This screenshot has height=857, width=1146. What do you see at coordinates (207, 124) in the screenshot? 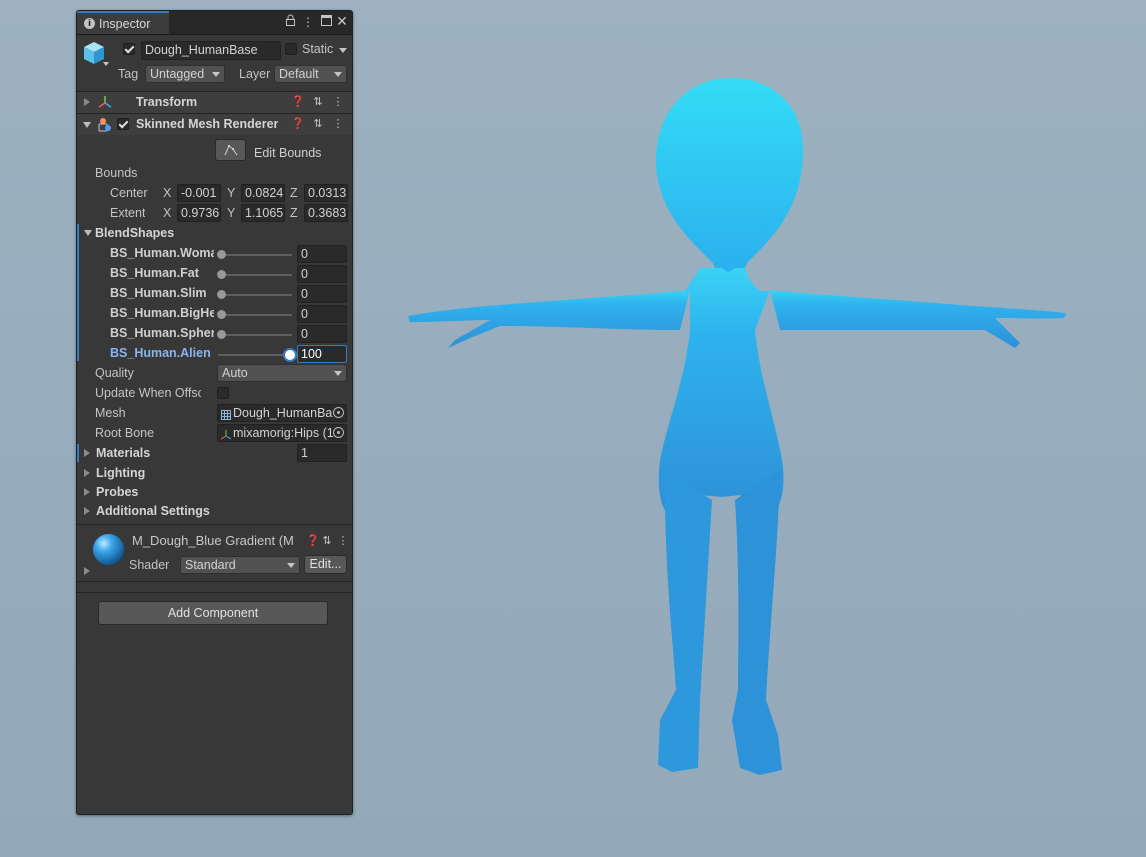
I see `skinned-mesh-title: Skinned Mesh Renderer` at bounding box center [207, 124].